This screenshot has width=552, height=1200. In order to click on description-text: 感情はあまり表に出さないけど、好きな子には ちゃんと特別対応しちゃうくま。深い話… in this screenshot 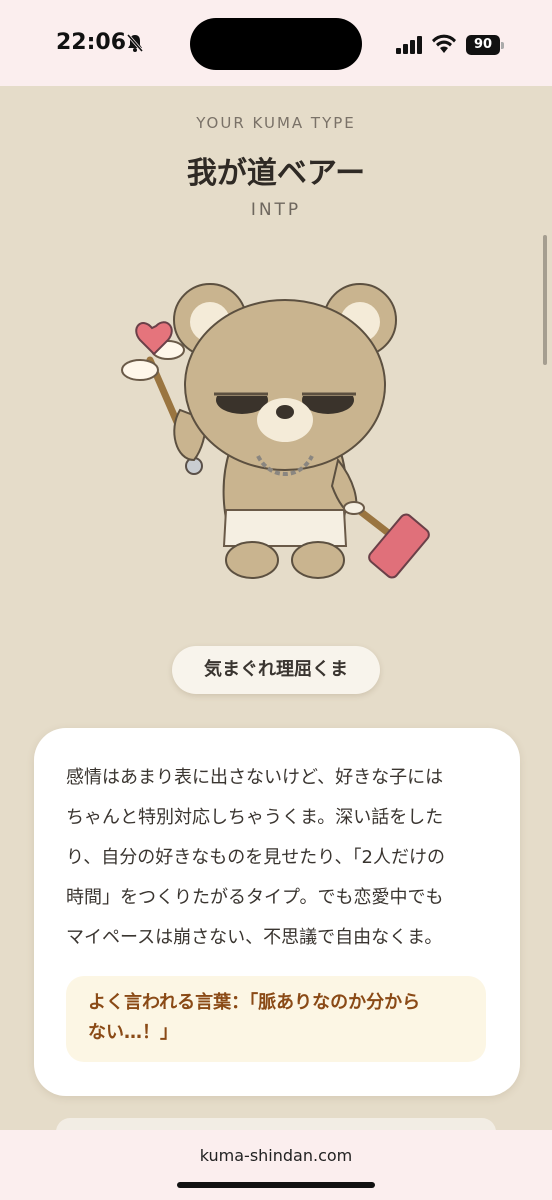, I will do `click(256, 857)`.